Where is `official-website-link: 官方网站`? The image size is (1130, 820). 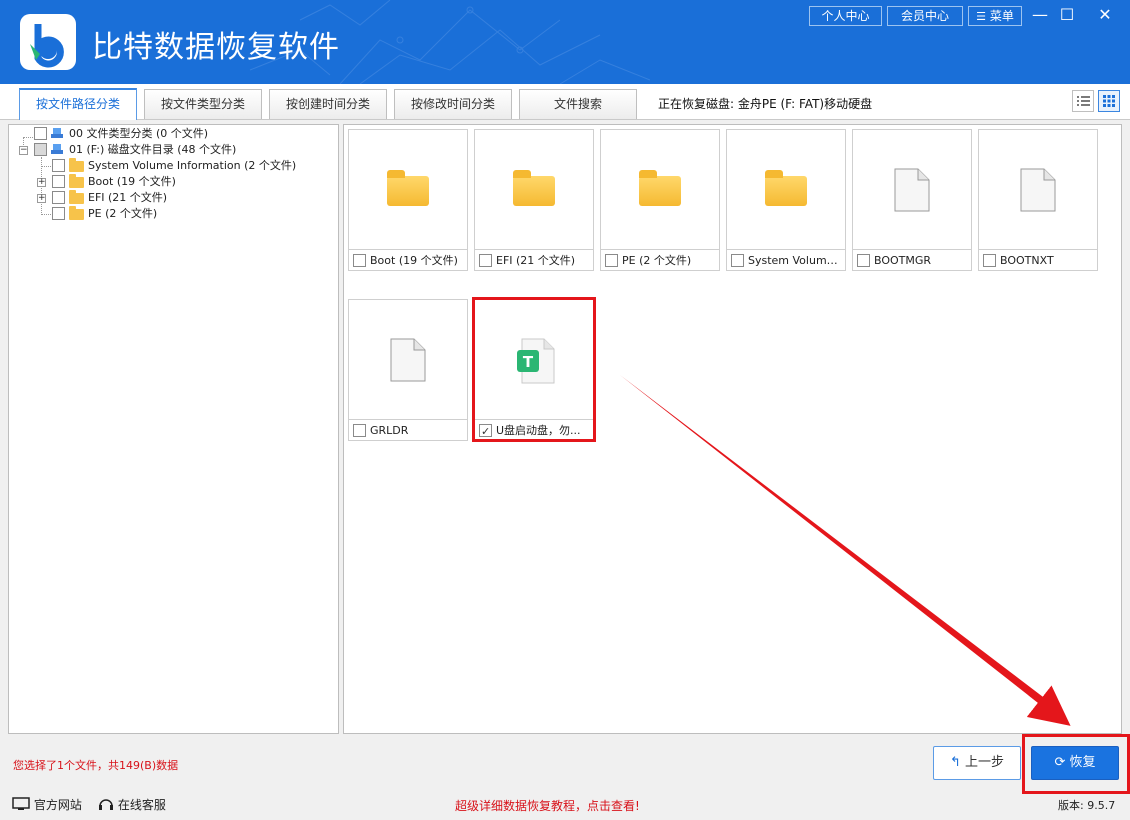 official-website-link: 官方网站 is located at coordinates (47, 804).